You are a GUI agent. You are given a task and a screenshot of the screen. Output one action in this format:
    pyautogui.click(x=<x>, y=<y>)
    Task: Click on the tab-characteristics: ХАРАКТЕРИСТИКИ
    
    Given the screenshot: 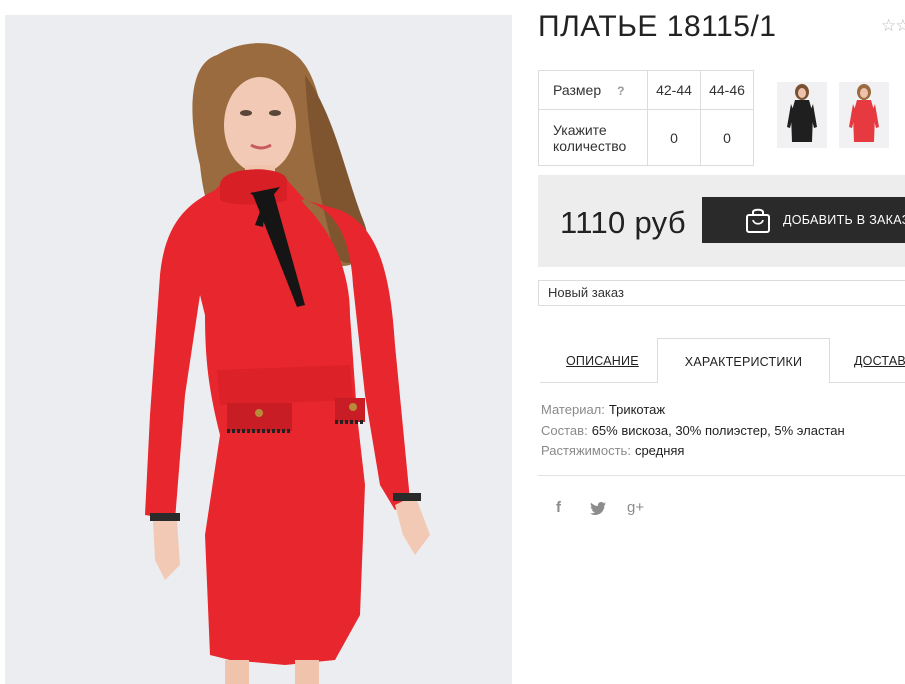 What is the action you would take?
    pyautogui.click(x=743, y=360)
    